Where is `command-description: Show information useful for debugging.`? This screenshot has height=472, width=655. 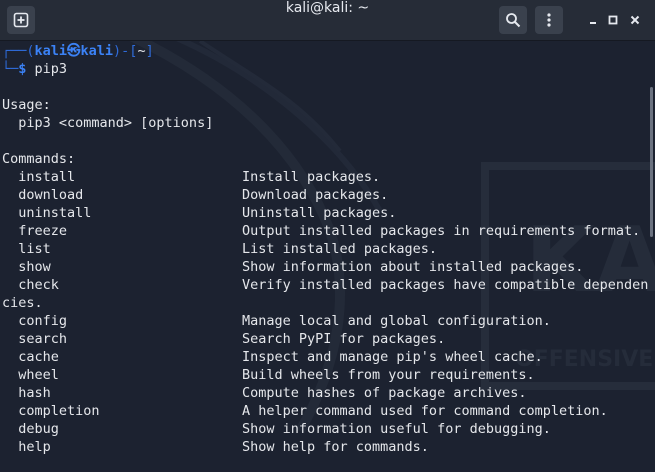 command-description: Show information useful for debugging. is located at coordinates (396, 429).